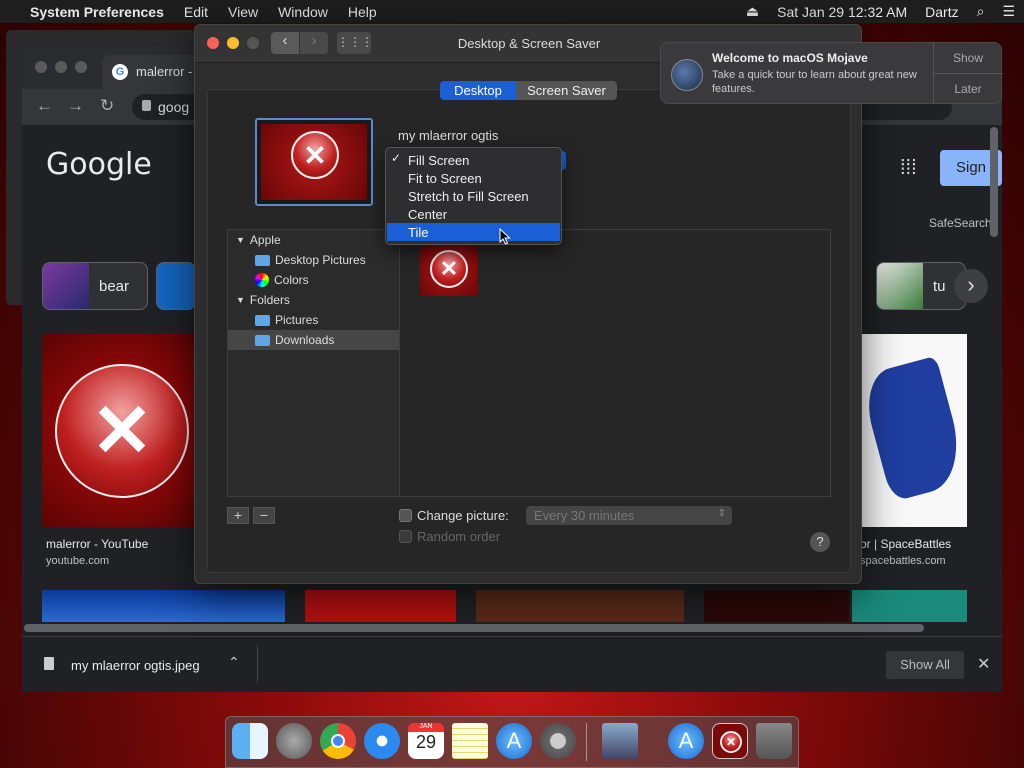 The image size is (1024, 768). Describe the element at coordinates (107, 106) in the screenshot. I see `reload-icon: ↻` at that location.